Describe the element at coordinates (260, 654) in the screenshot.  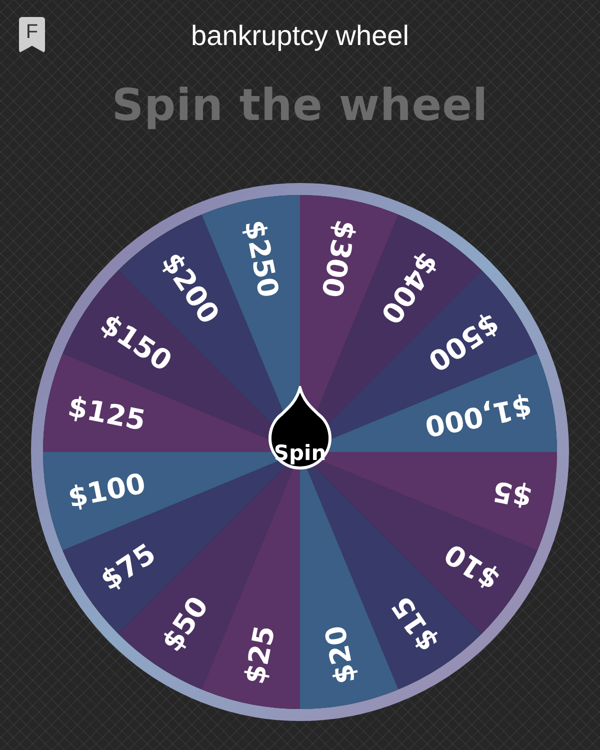
I see `prize-label: $25` at that location.